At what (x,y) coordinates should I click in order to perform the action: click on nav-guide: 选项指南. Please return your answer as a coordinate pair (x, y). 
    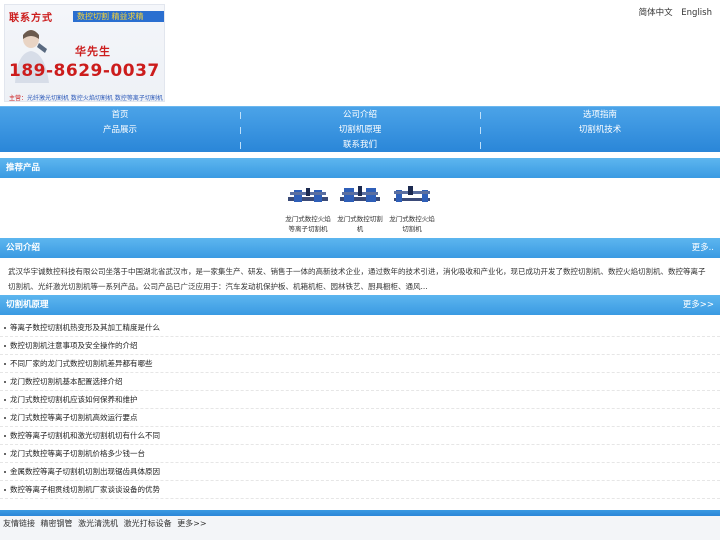
    Looking at the image, I should click on (600, 115).